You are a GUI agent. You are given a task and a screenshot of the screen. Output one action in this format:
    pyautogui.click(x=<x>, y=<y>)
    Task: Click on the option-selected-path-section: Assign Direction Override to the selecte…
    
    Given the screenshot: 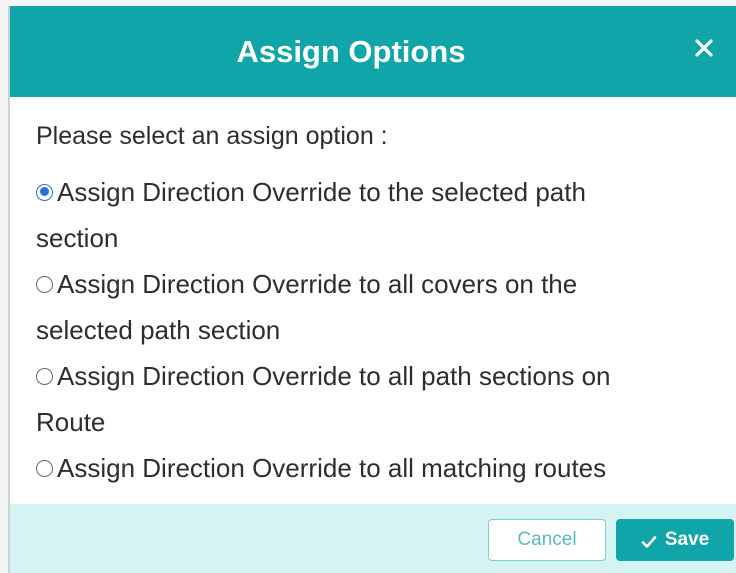 What is the action you would take?
    pyautogui.click(x=376, y=215)
    